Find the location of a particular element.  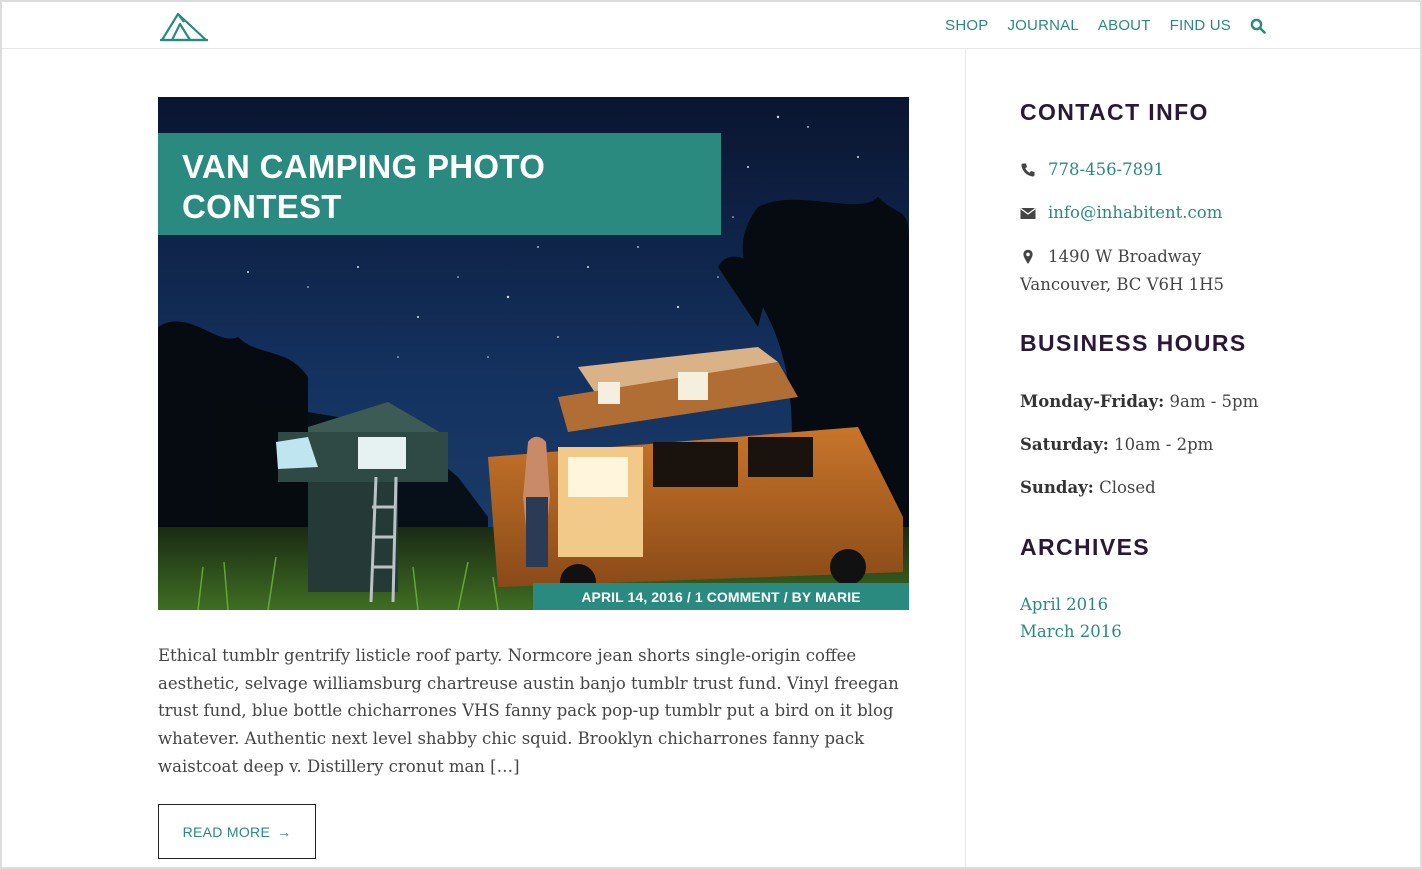

contact-phone: 778-456-7891 is located at coordinates (1092, 169).